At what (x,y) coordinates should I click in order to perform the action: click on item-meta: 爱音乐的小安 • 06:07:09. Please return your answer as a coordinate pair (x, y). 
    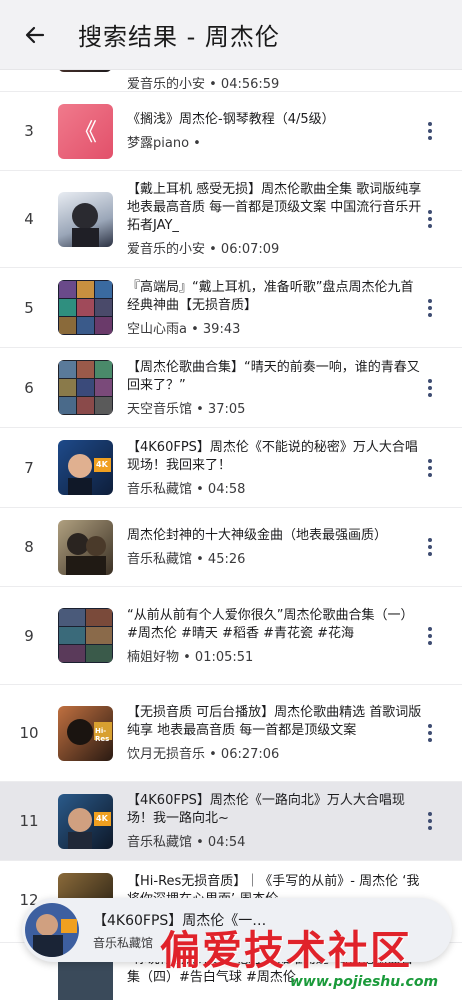
    Looking at the image, I should click on (203, 249).